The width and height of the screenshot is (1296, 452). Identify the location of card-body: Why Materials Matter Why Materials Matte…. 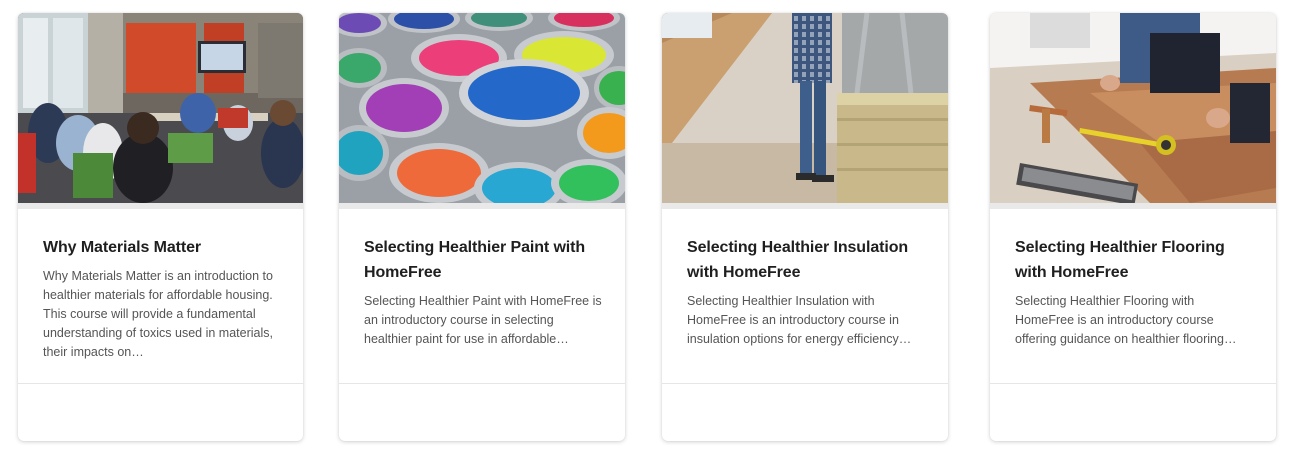
(162, 298).